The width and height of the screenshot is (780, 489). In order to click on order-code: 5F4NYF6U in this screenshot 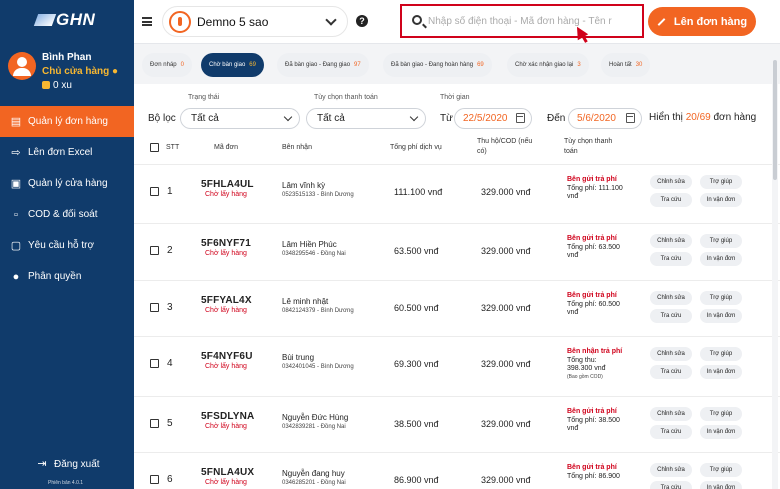, I will do `click(227, 356)`.